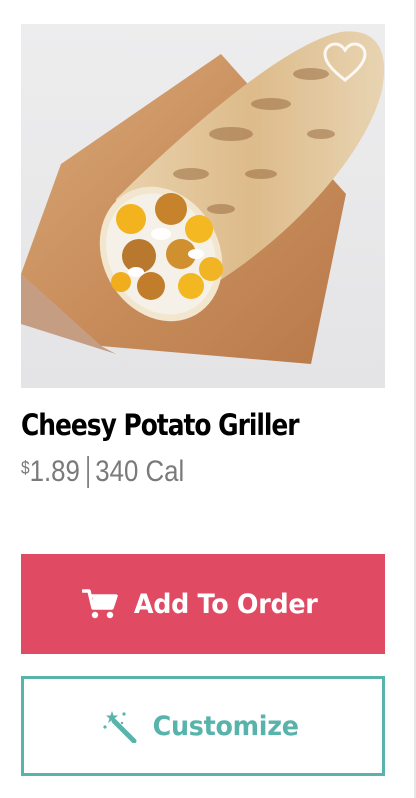 The width and height of the screenshot is (416, 798). I want to click on meta-divider, so click(88, 472).